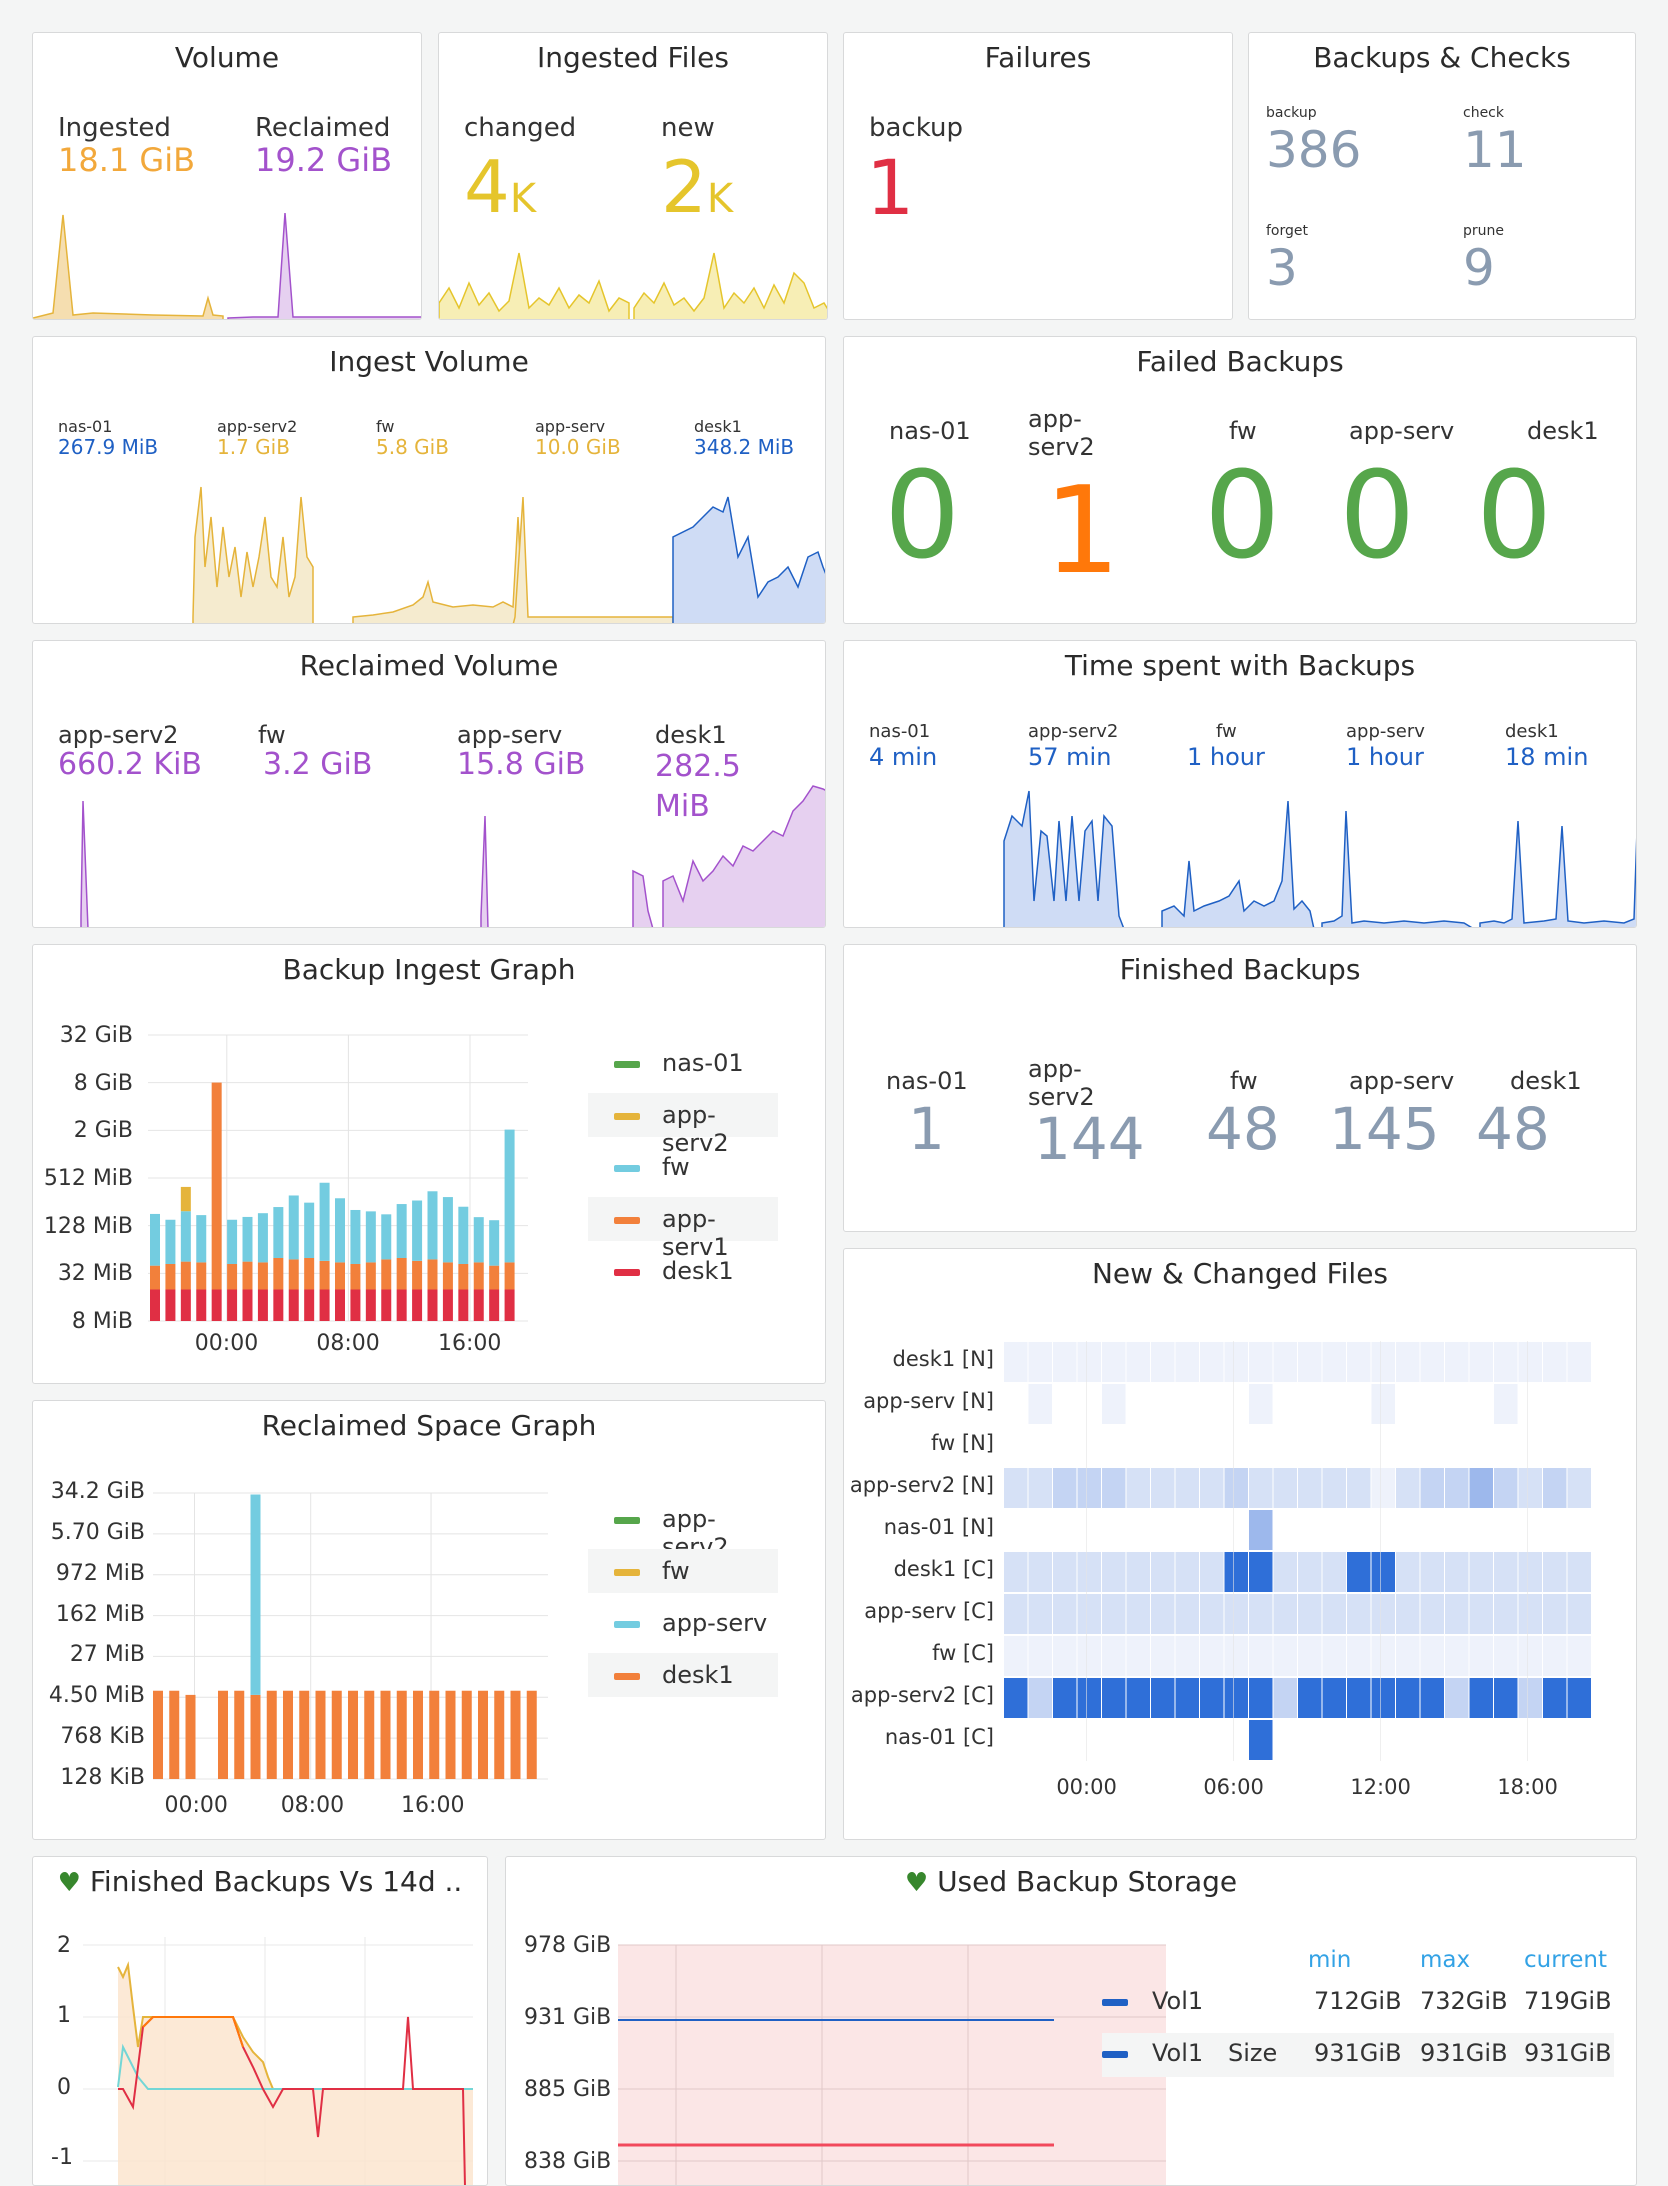  What do you see at coordinates (1442, 57) in the screenshot?
I see `panel-title: Backups & Checks` at bounding box center [1442, 57].